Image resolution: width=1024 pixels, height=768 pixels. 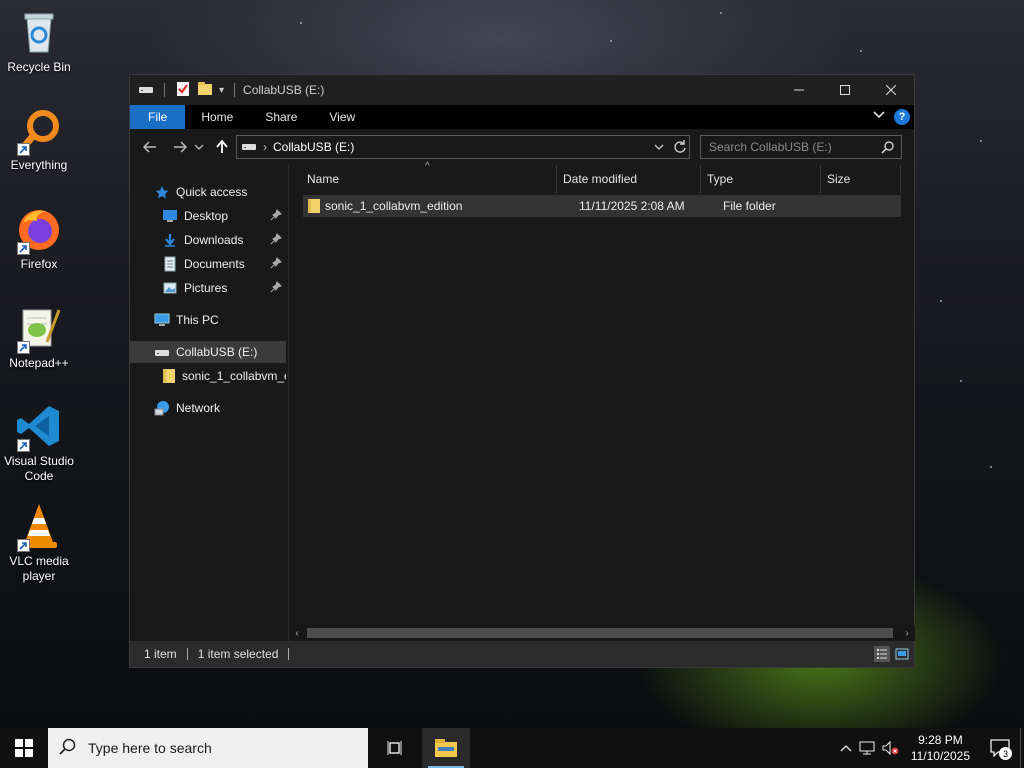 I want to click on close-button, so click(x=891, y=90).